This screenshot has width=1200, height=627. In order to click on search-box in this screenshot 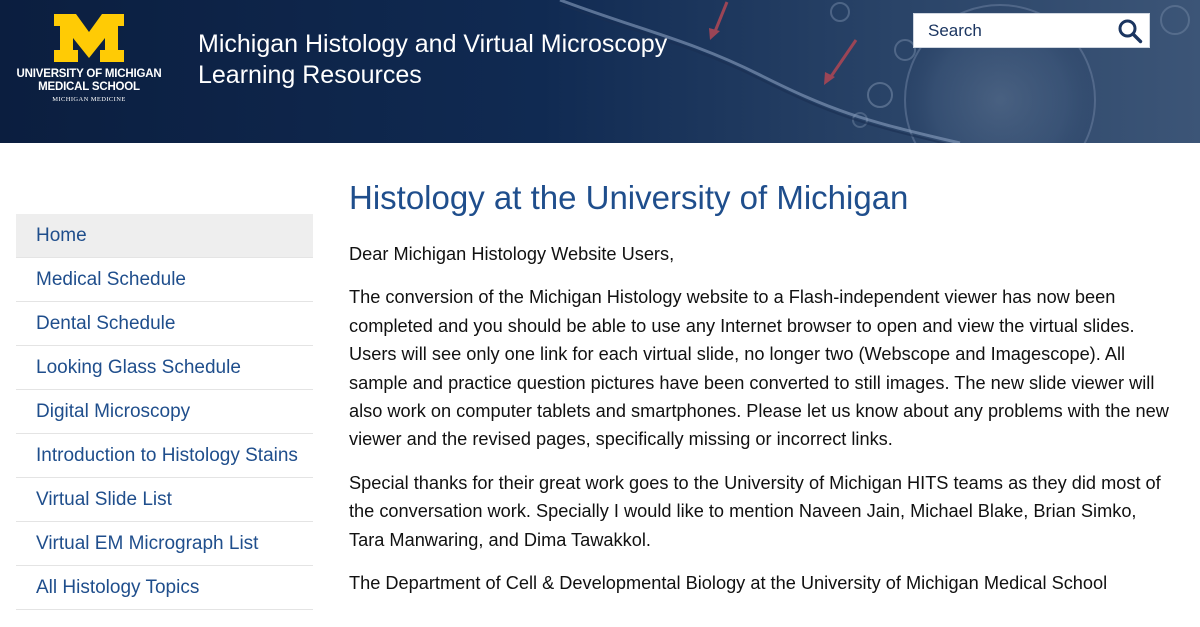, I will do `click(1031, 30)`.